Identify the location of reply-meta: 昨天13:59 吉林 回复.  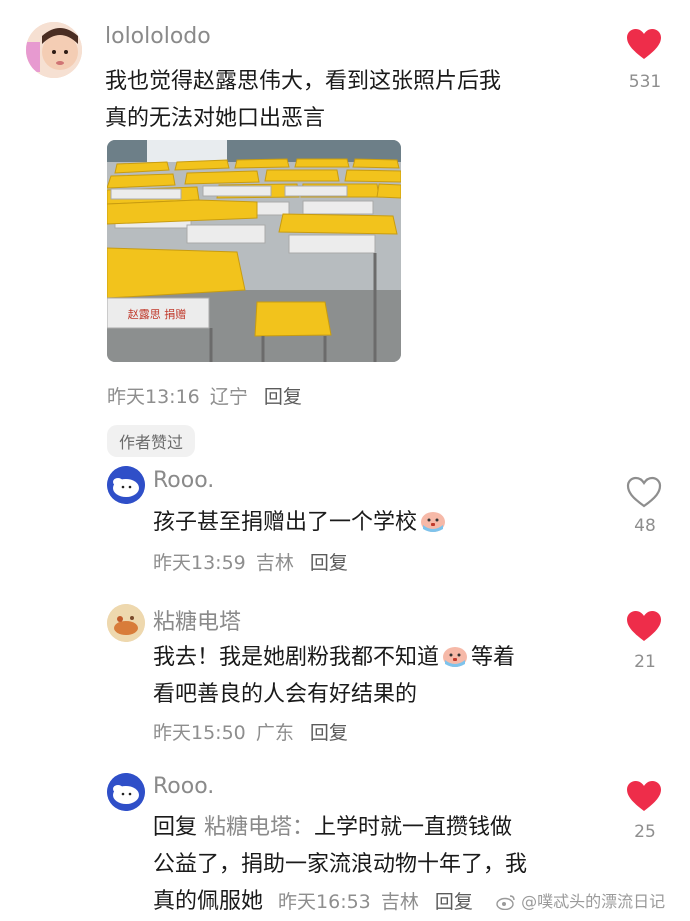
(250, 561).